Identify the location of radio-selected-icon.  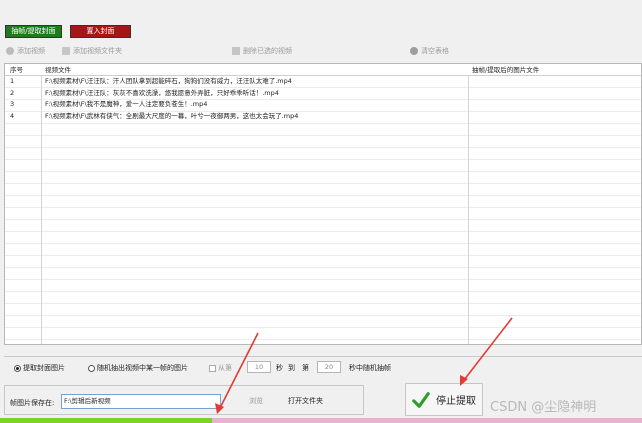
(17, 368).